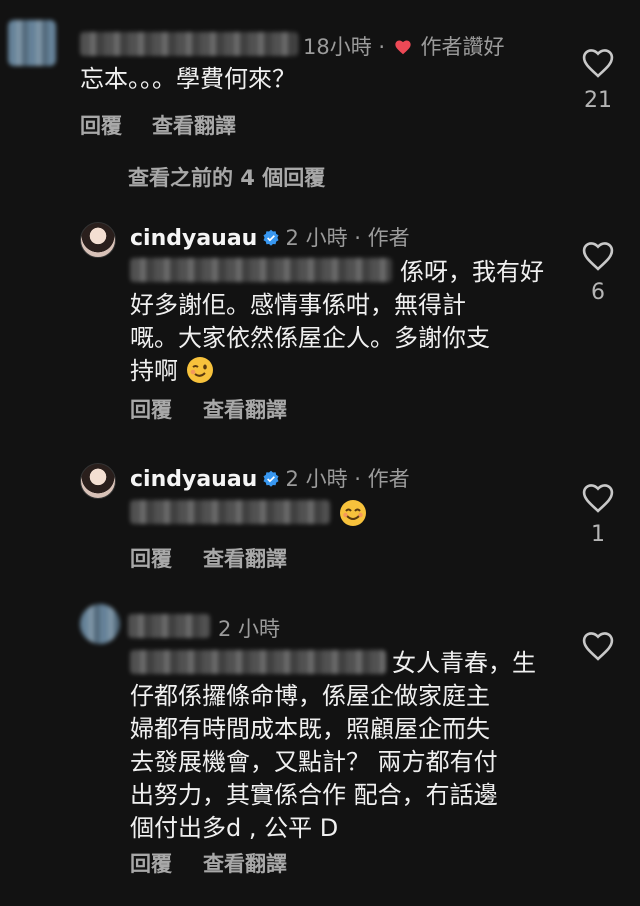 The image size is (640, 906). Describe the element at coordinates (353, 513) in the screenshot. I see `smiling-face-emoji-icon` at that location.